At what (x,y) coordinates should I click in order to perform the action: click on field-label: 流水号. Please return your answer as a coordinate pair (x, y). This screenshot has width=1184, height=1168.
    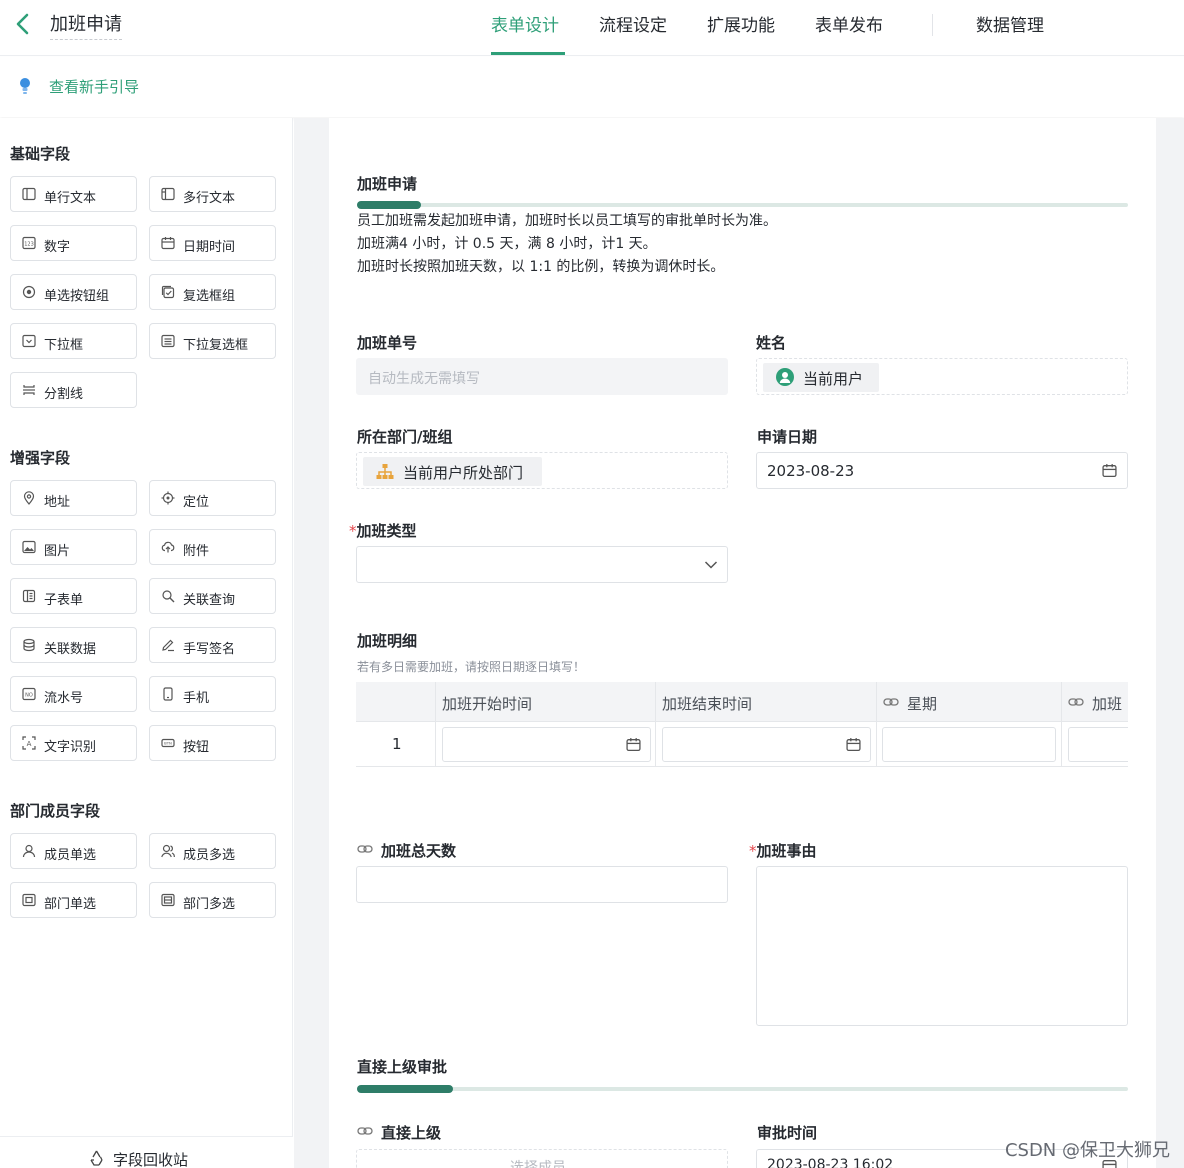
    Looking at the image, I should click on (64, 698).